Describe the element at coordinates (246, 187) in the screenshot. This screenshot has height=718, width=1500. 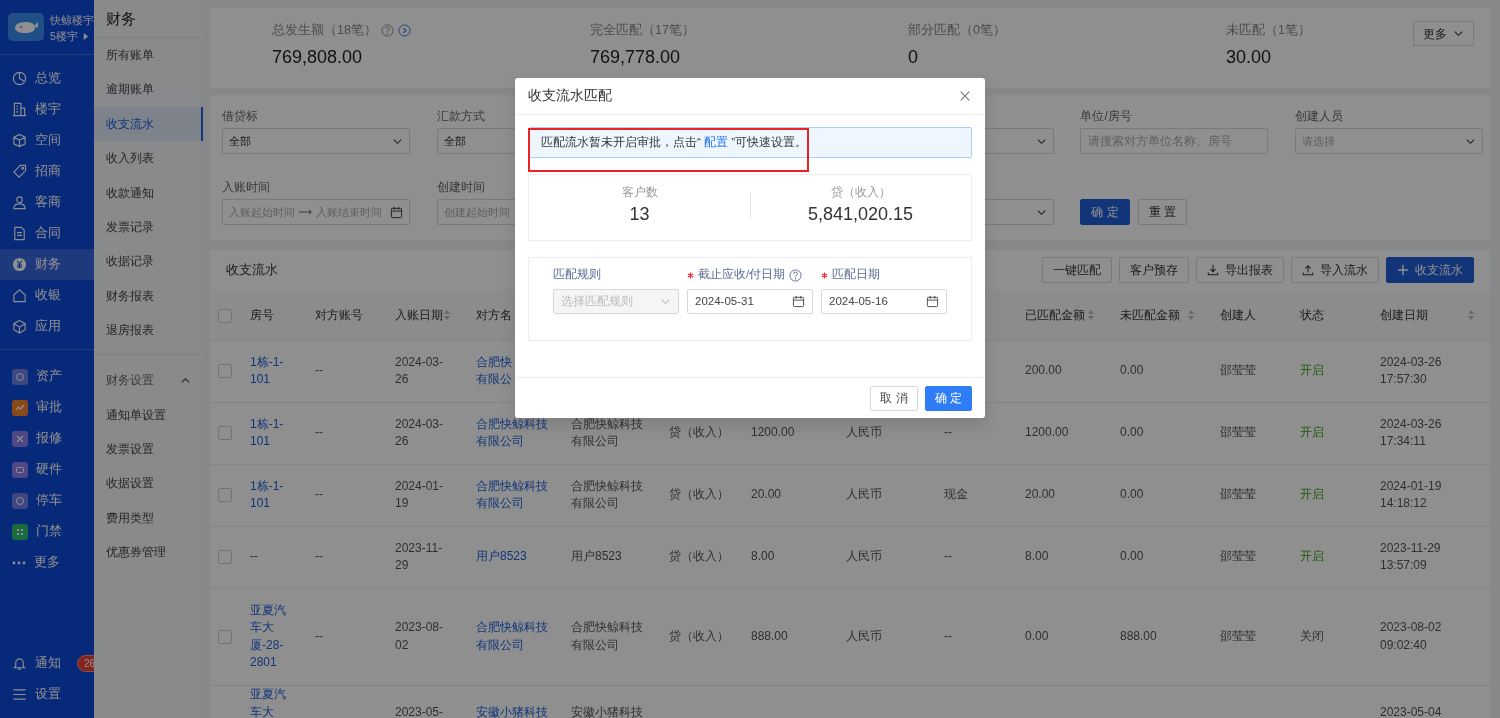
I see `field-label: 入账时间` at that location.